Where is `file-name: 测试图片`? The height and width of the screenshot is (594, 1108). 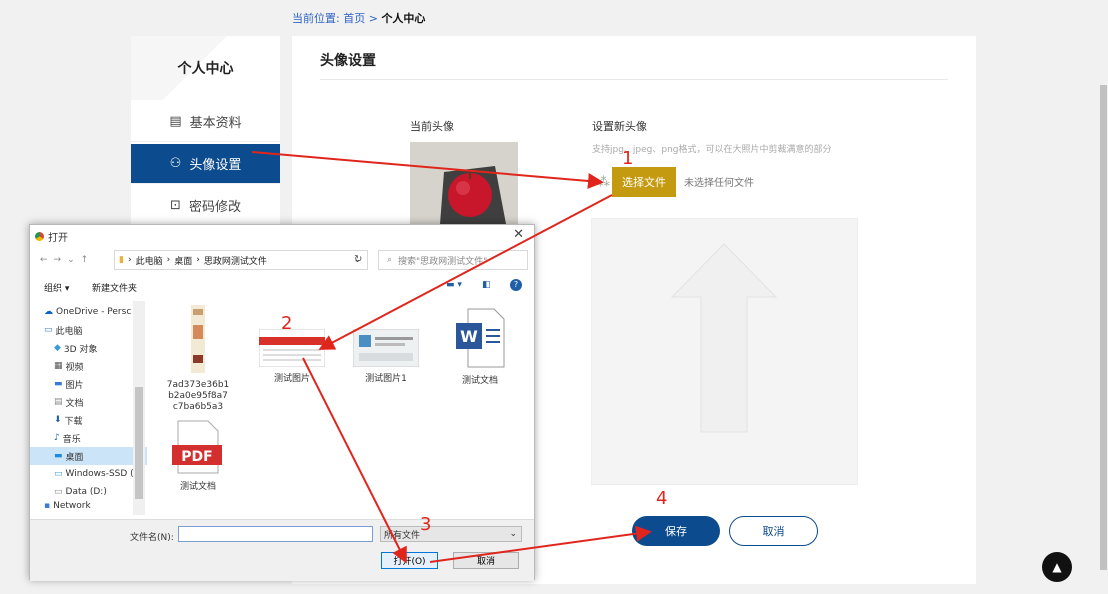
file-name: 测试图片 is located at coordinates (291, 379).